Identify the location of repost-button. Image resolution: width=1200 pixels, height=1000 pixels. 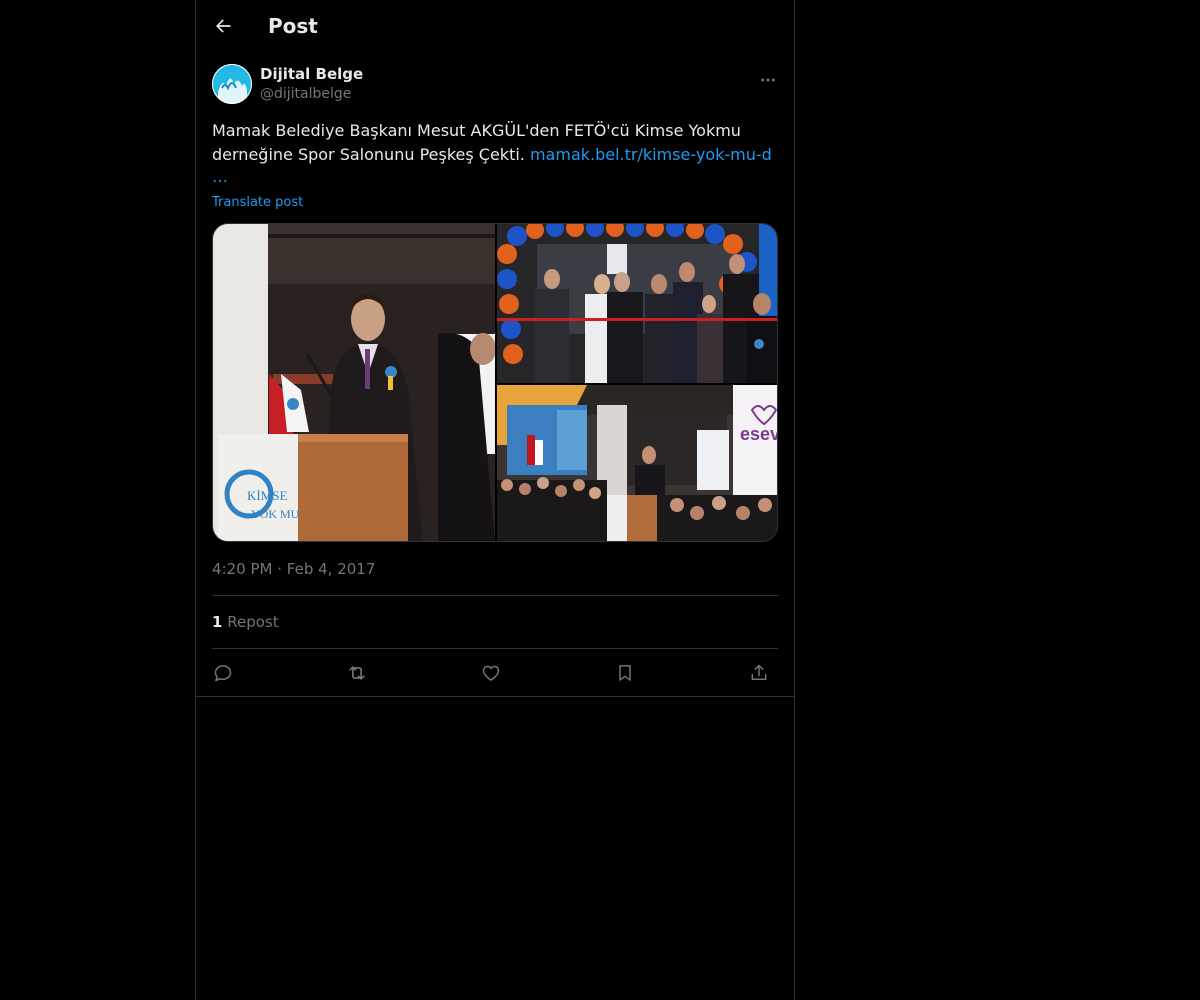
(357, 673).